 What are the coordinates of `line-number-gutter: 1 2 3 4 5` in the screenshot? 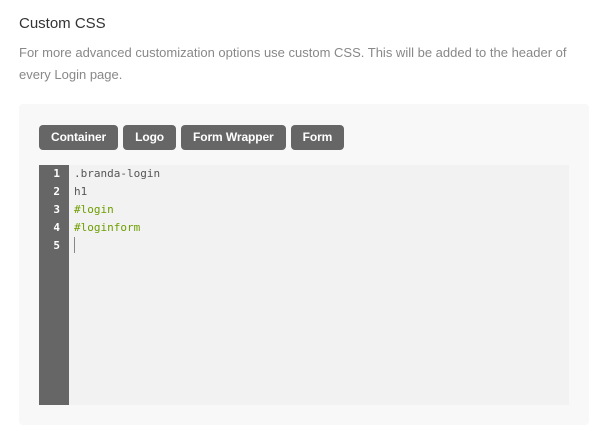 It's located at (54, 285).